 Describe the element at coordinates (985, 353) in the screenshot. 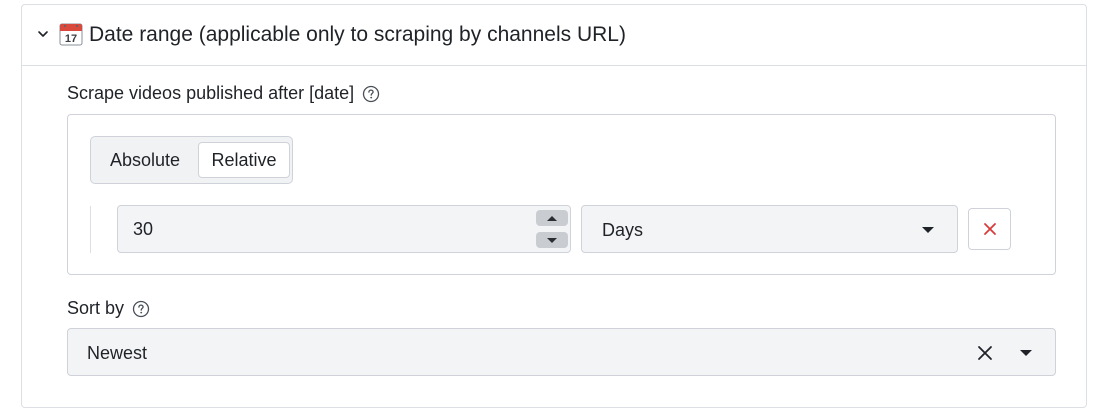

I see `clear-icon` at that location.